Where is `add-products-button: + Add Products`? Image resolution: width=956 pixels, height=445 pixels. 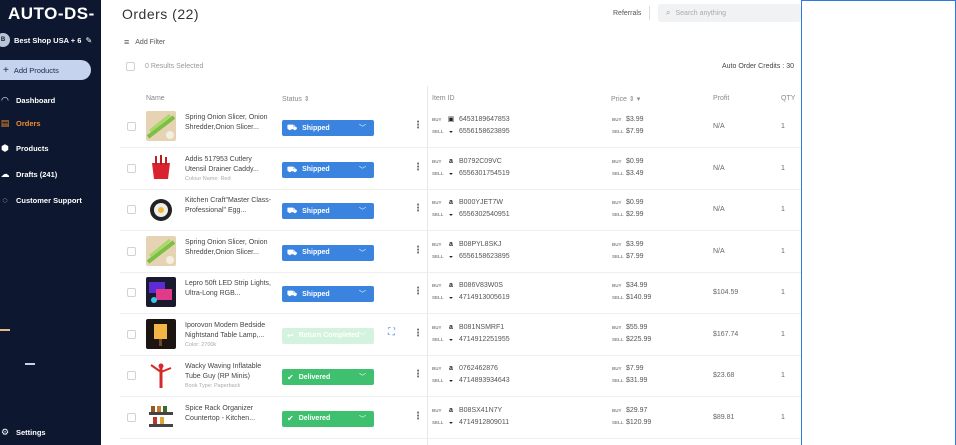
add-products-button: + Add Products is located at coordinates (45, 70).